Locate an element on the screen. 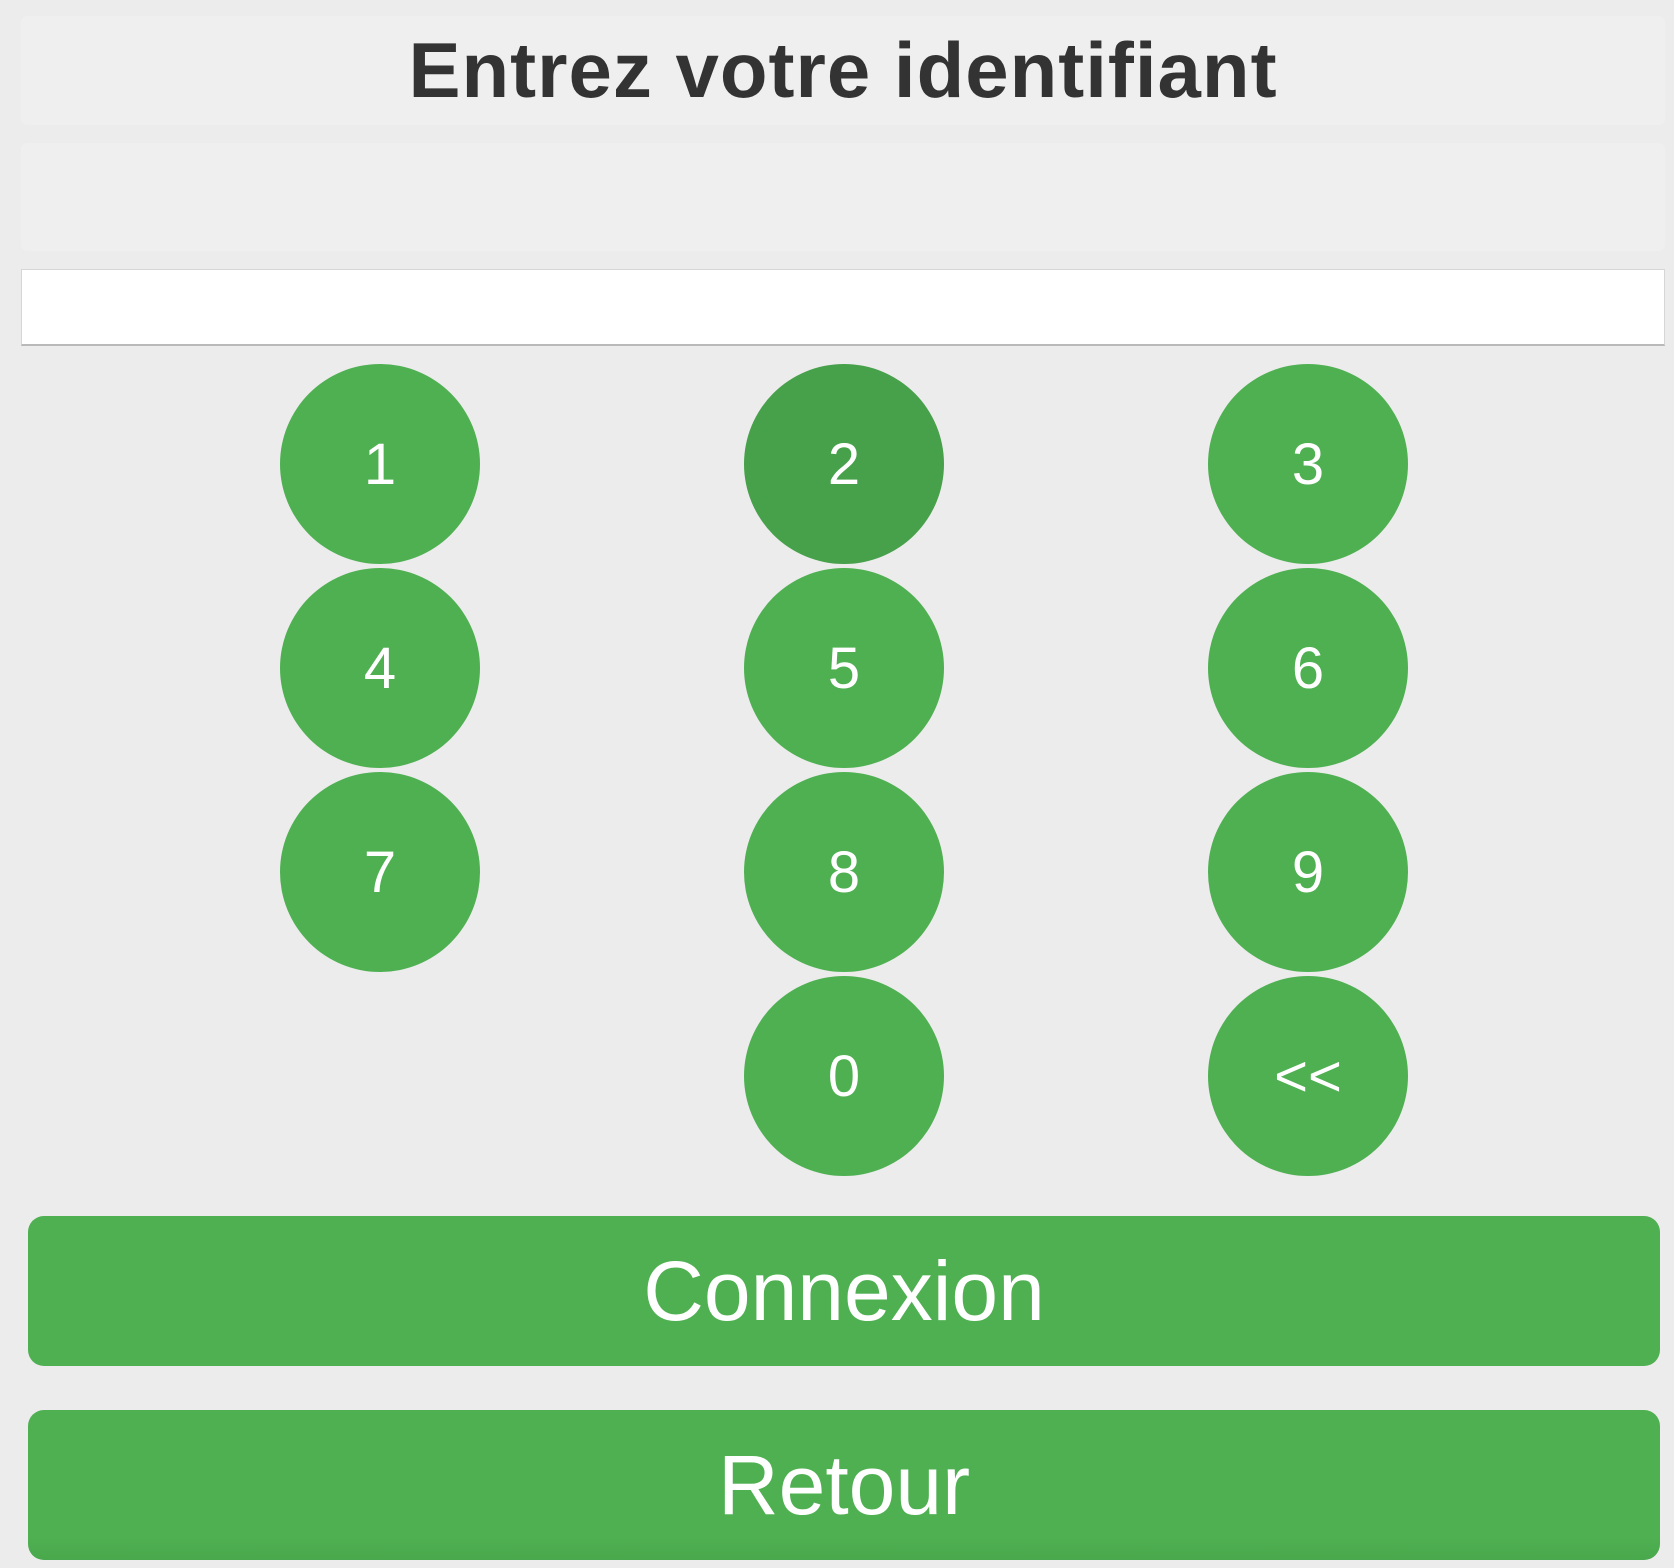 Image resolution: width=1674 pixels, height=1568 pixels. key-4-button: 4 is located at coordinates (380, 668).